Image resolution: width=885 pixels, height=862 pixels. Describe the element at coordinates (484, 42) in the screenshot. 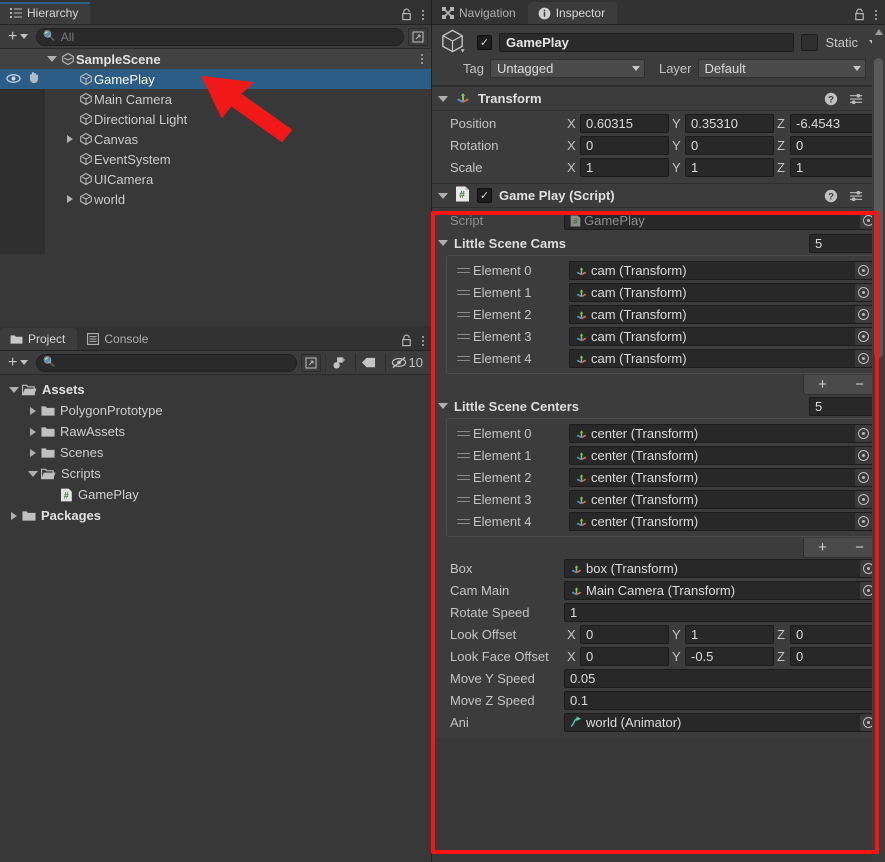

I see `gameobject-enabled-checkbox: ✓` at that location.